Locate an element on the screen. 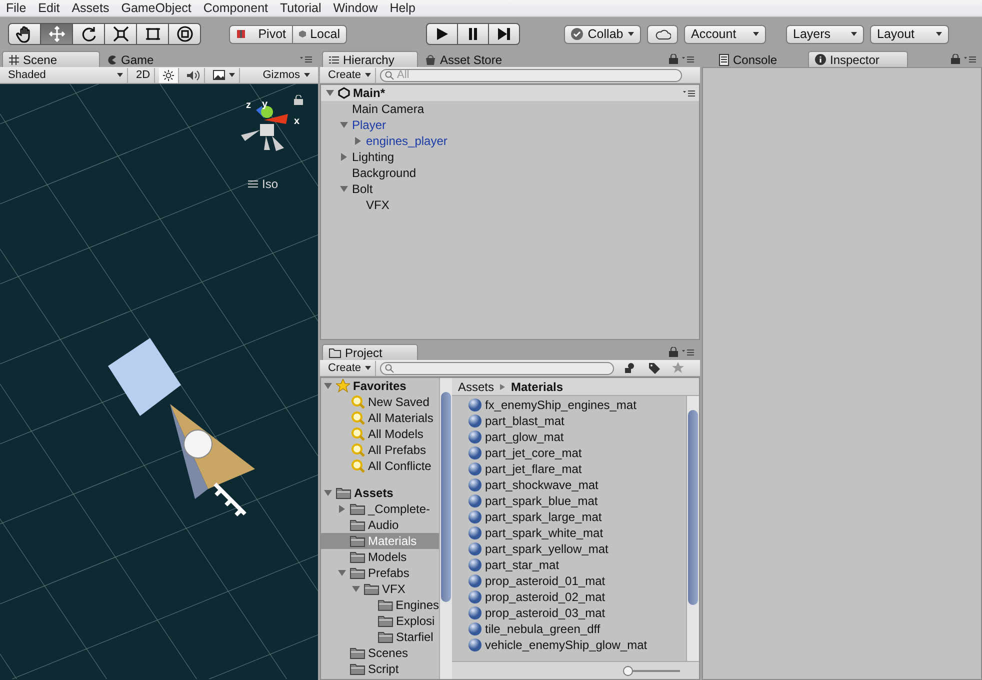 Image resolution: width=982 pixels, height=680 pixels. material-file-item: part_spark_white_mat is located at coordinates (577, 533).